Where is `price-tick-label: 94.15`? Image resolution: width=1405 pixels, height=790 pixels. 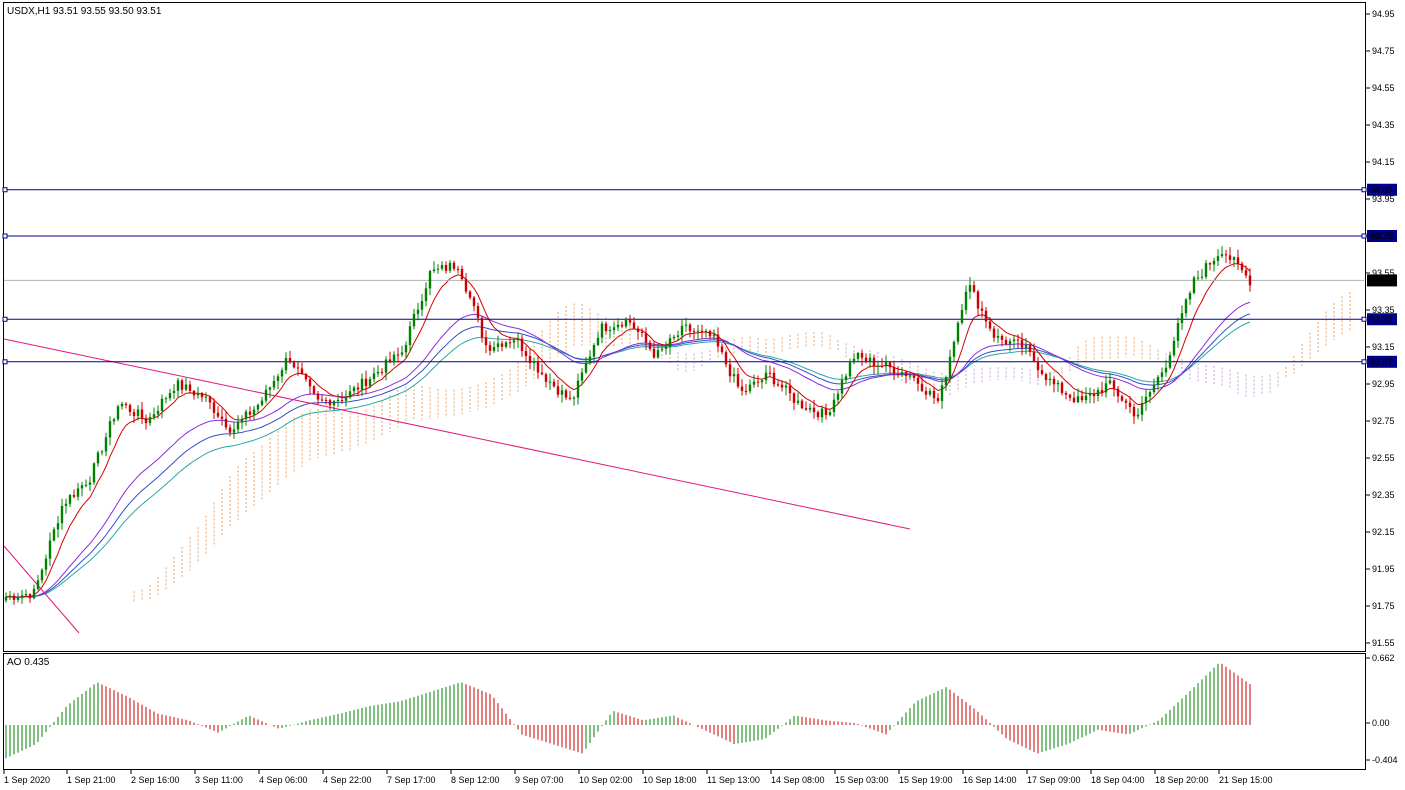
price-tick-label: 94.15 is located at coordinates (1383, 162).